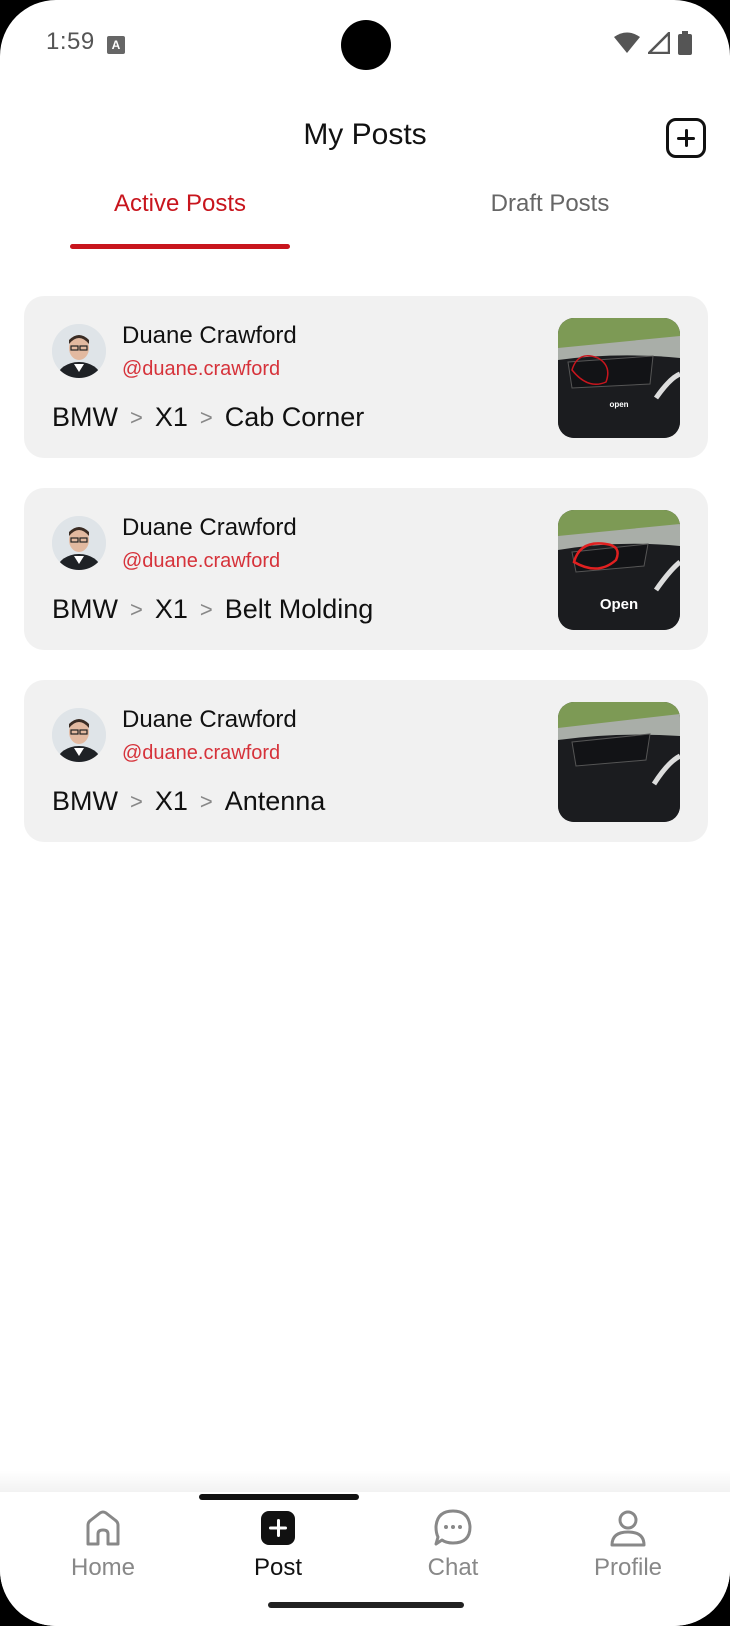 The width and height of the screenshot is (730, 1626). Describe the element at coordinates (365, 134) in the screenshot. I see `page-title: My Posts` at that location.